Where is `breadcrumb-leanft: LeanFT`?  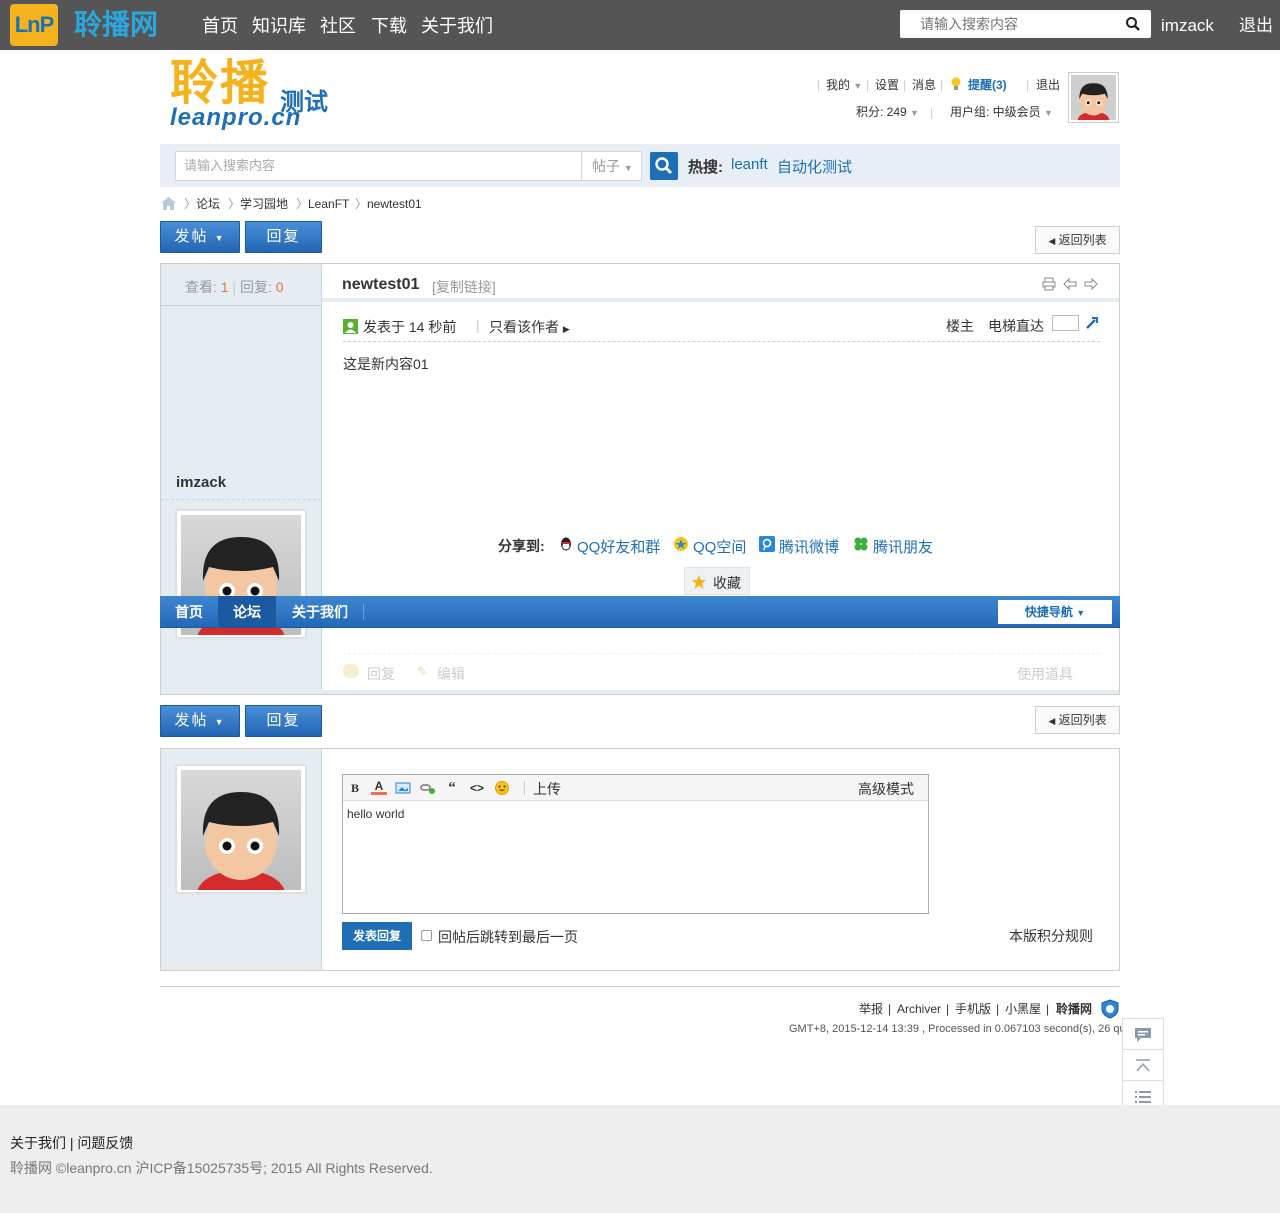 breadcrumb-leanft: LeanFT is located at coordinates (328, 204).